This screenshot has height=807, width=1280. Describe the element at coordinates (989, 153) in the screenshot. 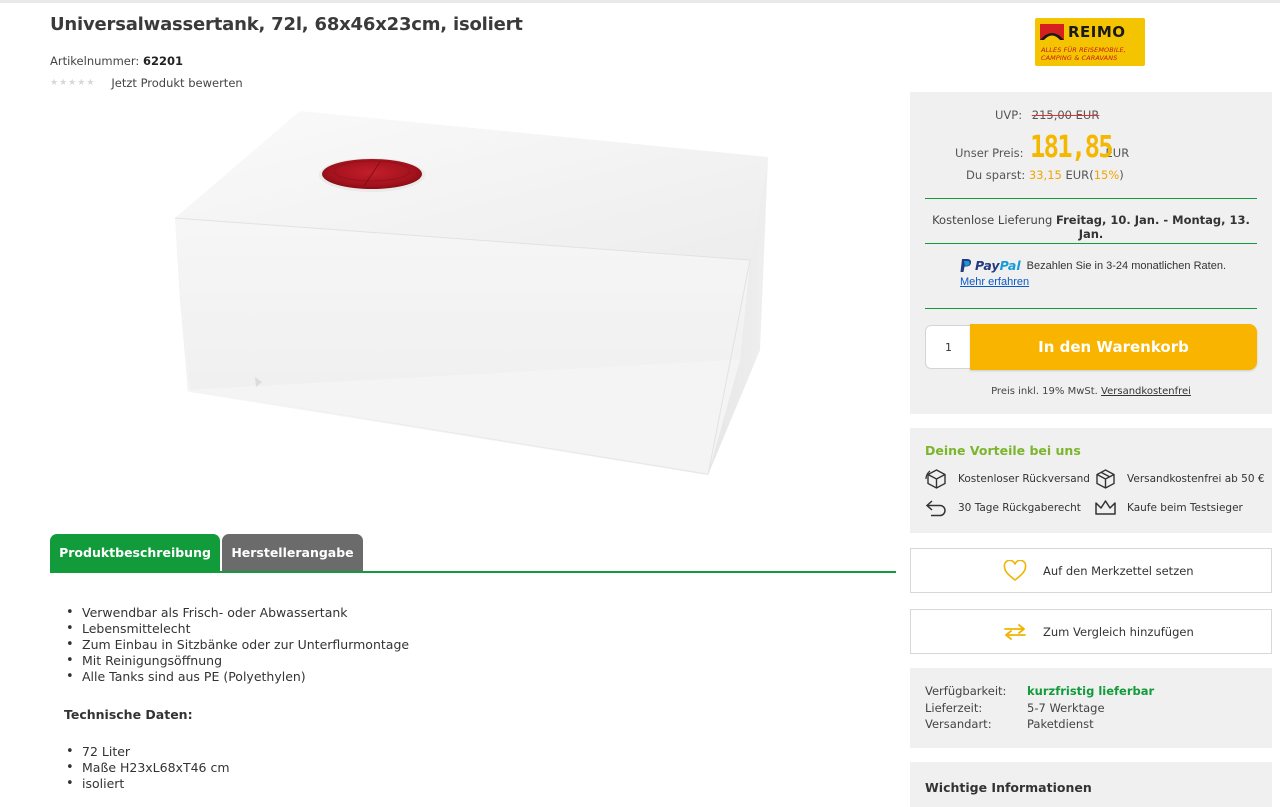

I see `price-label: Unser Preis:` at that location.